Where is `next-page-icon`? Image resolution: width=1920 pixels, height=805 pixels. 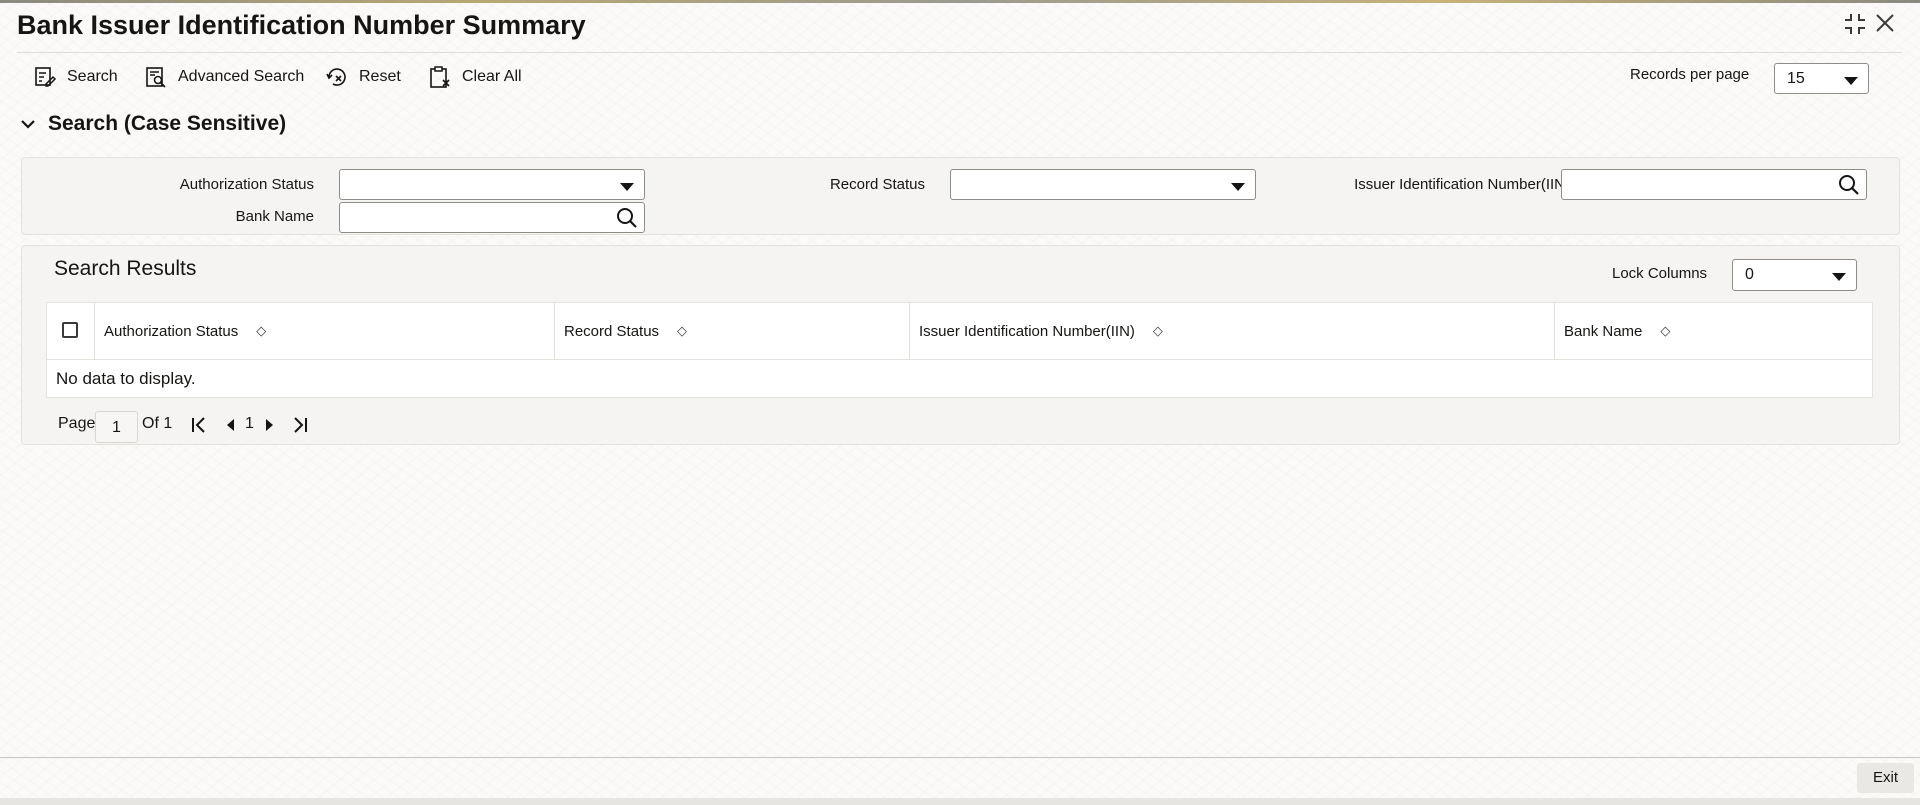 next-page-icon is located at coordinates (269, 425).